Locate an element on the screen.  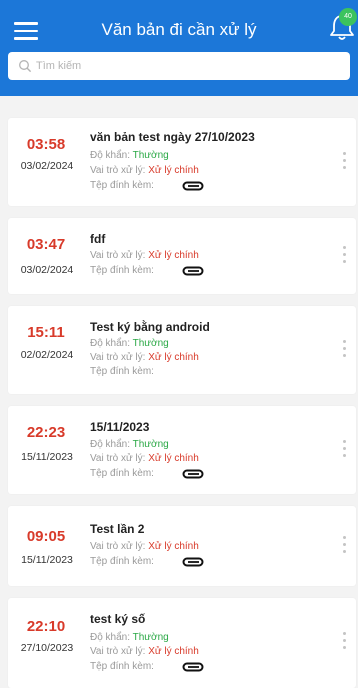
item-time: 03:58 is located at coordinates (46, 144).